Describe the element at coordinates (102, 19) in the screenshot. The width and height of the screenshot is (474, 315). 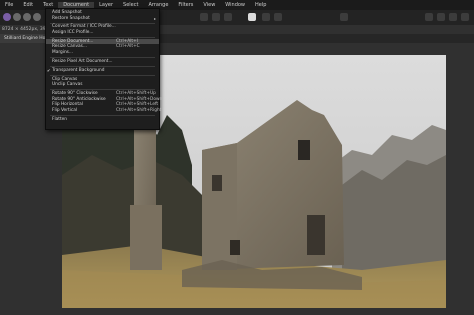
I see `menu-item-restore-snapshot: Restore Snapshot ▸` at that location.